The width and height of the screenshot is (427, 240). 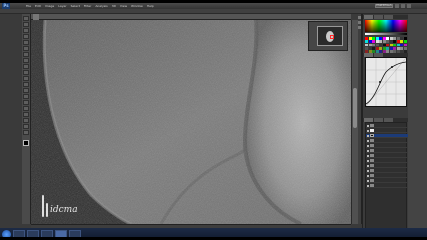 What do you see at coordinates (26, 72) in the screenshot?
I see `history-brush-tool-icon` at bounding box center [26, 72].